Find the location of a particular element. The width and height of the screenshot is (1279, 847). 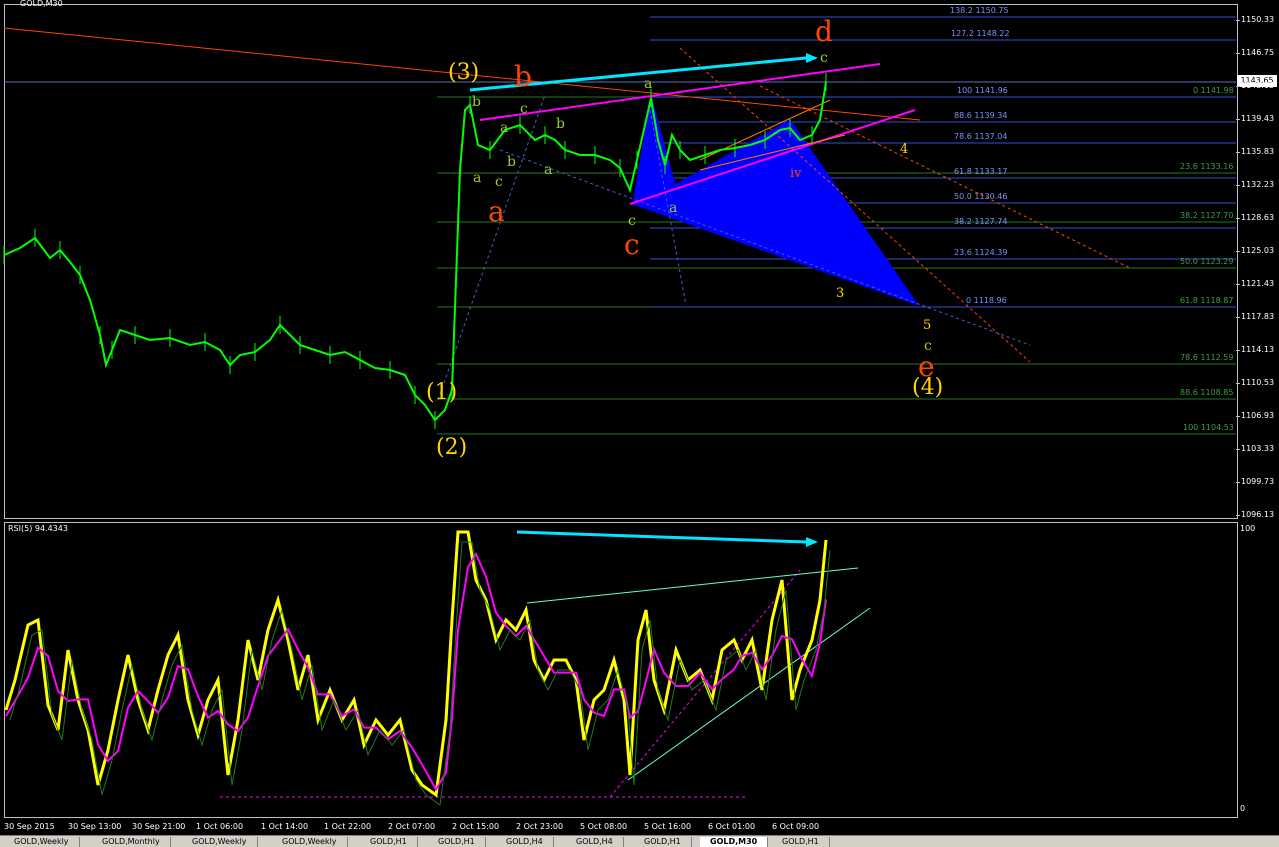

price-tick: 1121.43 is located at coordinates (1255, 283).